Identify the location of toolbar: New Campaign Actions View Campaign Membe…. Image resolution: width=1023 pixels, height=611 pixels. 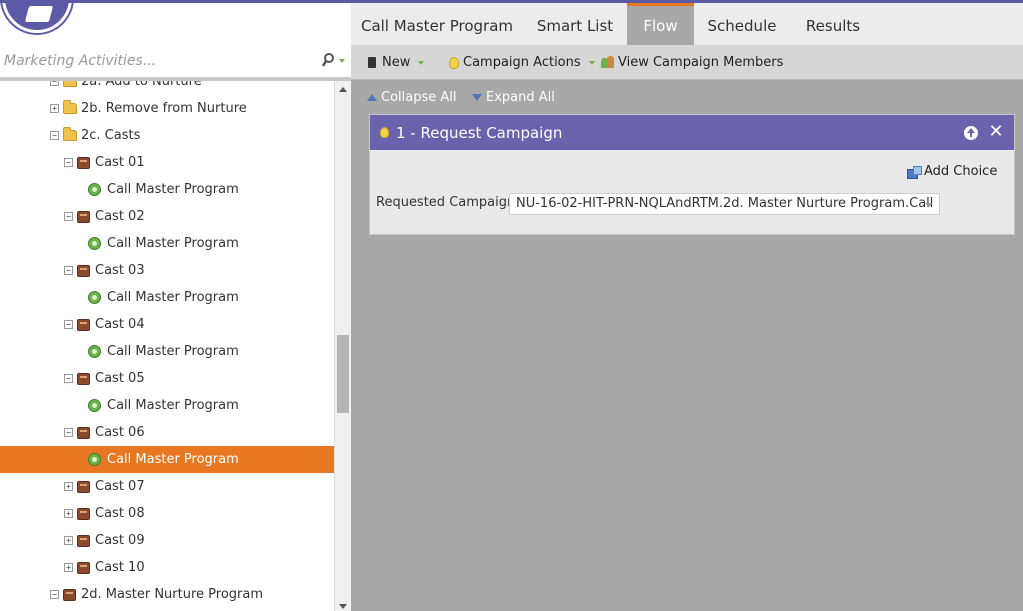
(687, 62).